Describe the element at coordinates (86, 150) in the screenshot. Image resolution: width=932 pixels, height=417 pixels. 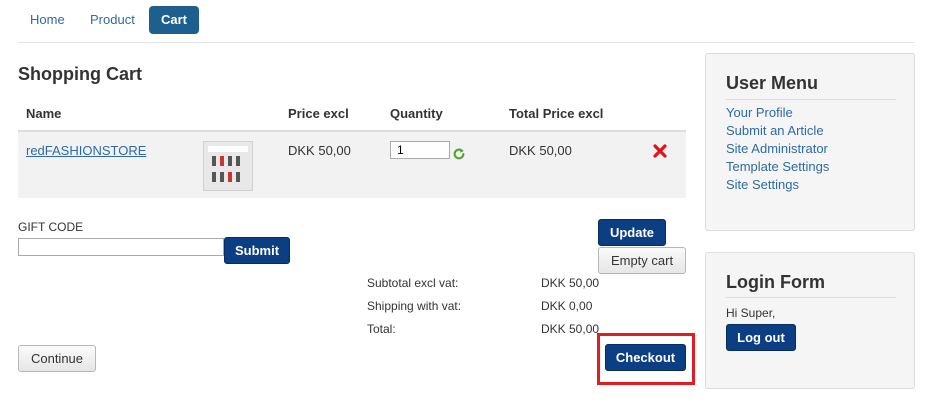
I see `product-name-link: redFASHIONSTORE` at that location.